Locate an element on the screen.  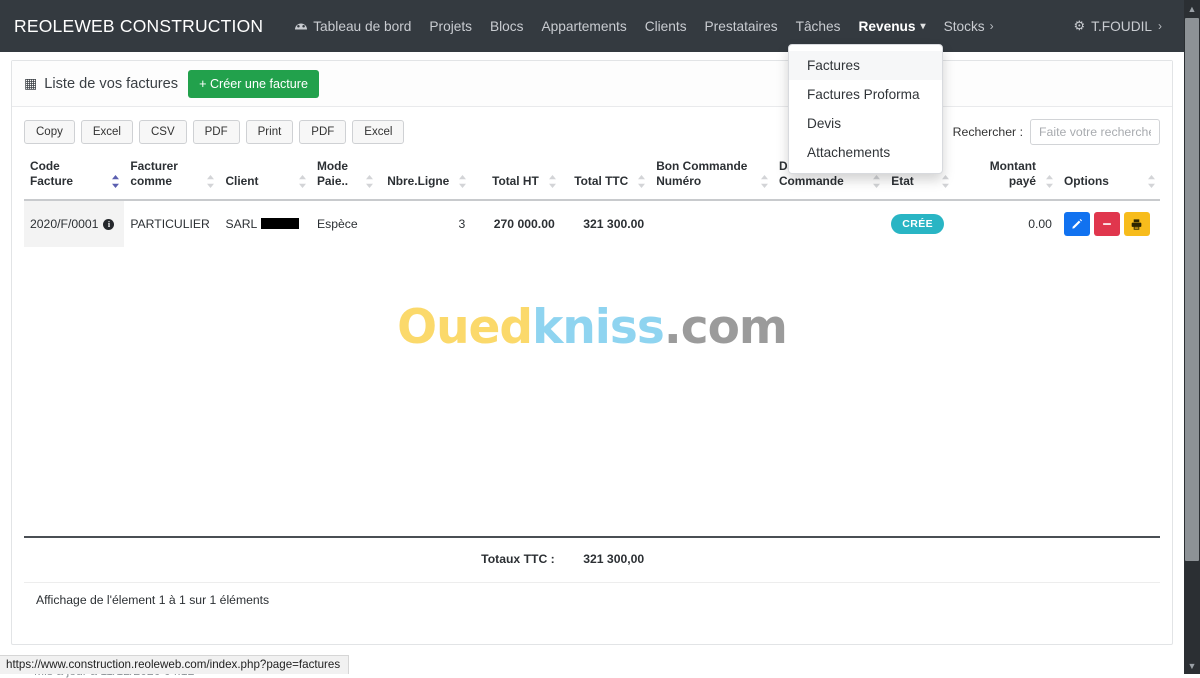
pdf-button: PDF is located at coordinates (216, 132).